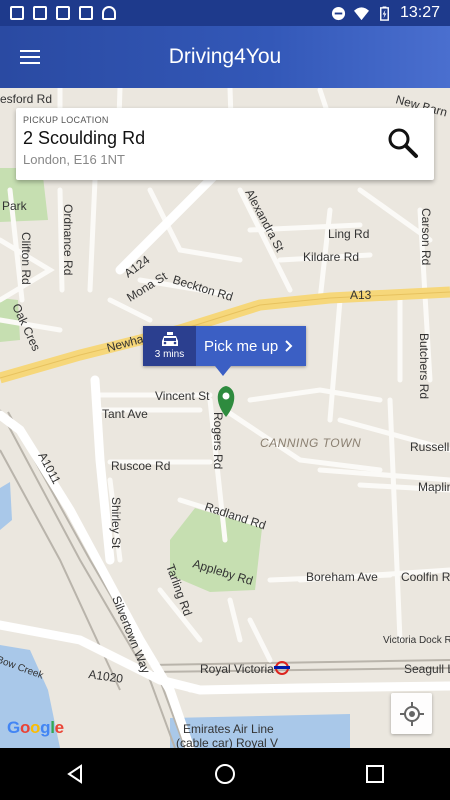 This screenshot has height=800, width=450. I want to click on wifi-icon, so click(361, 13).